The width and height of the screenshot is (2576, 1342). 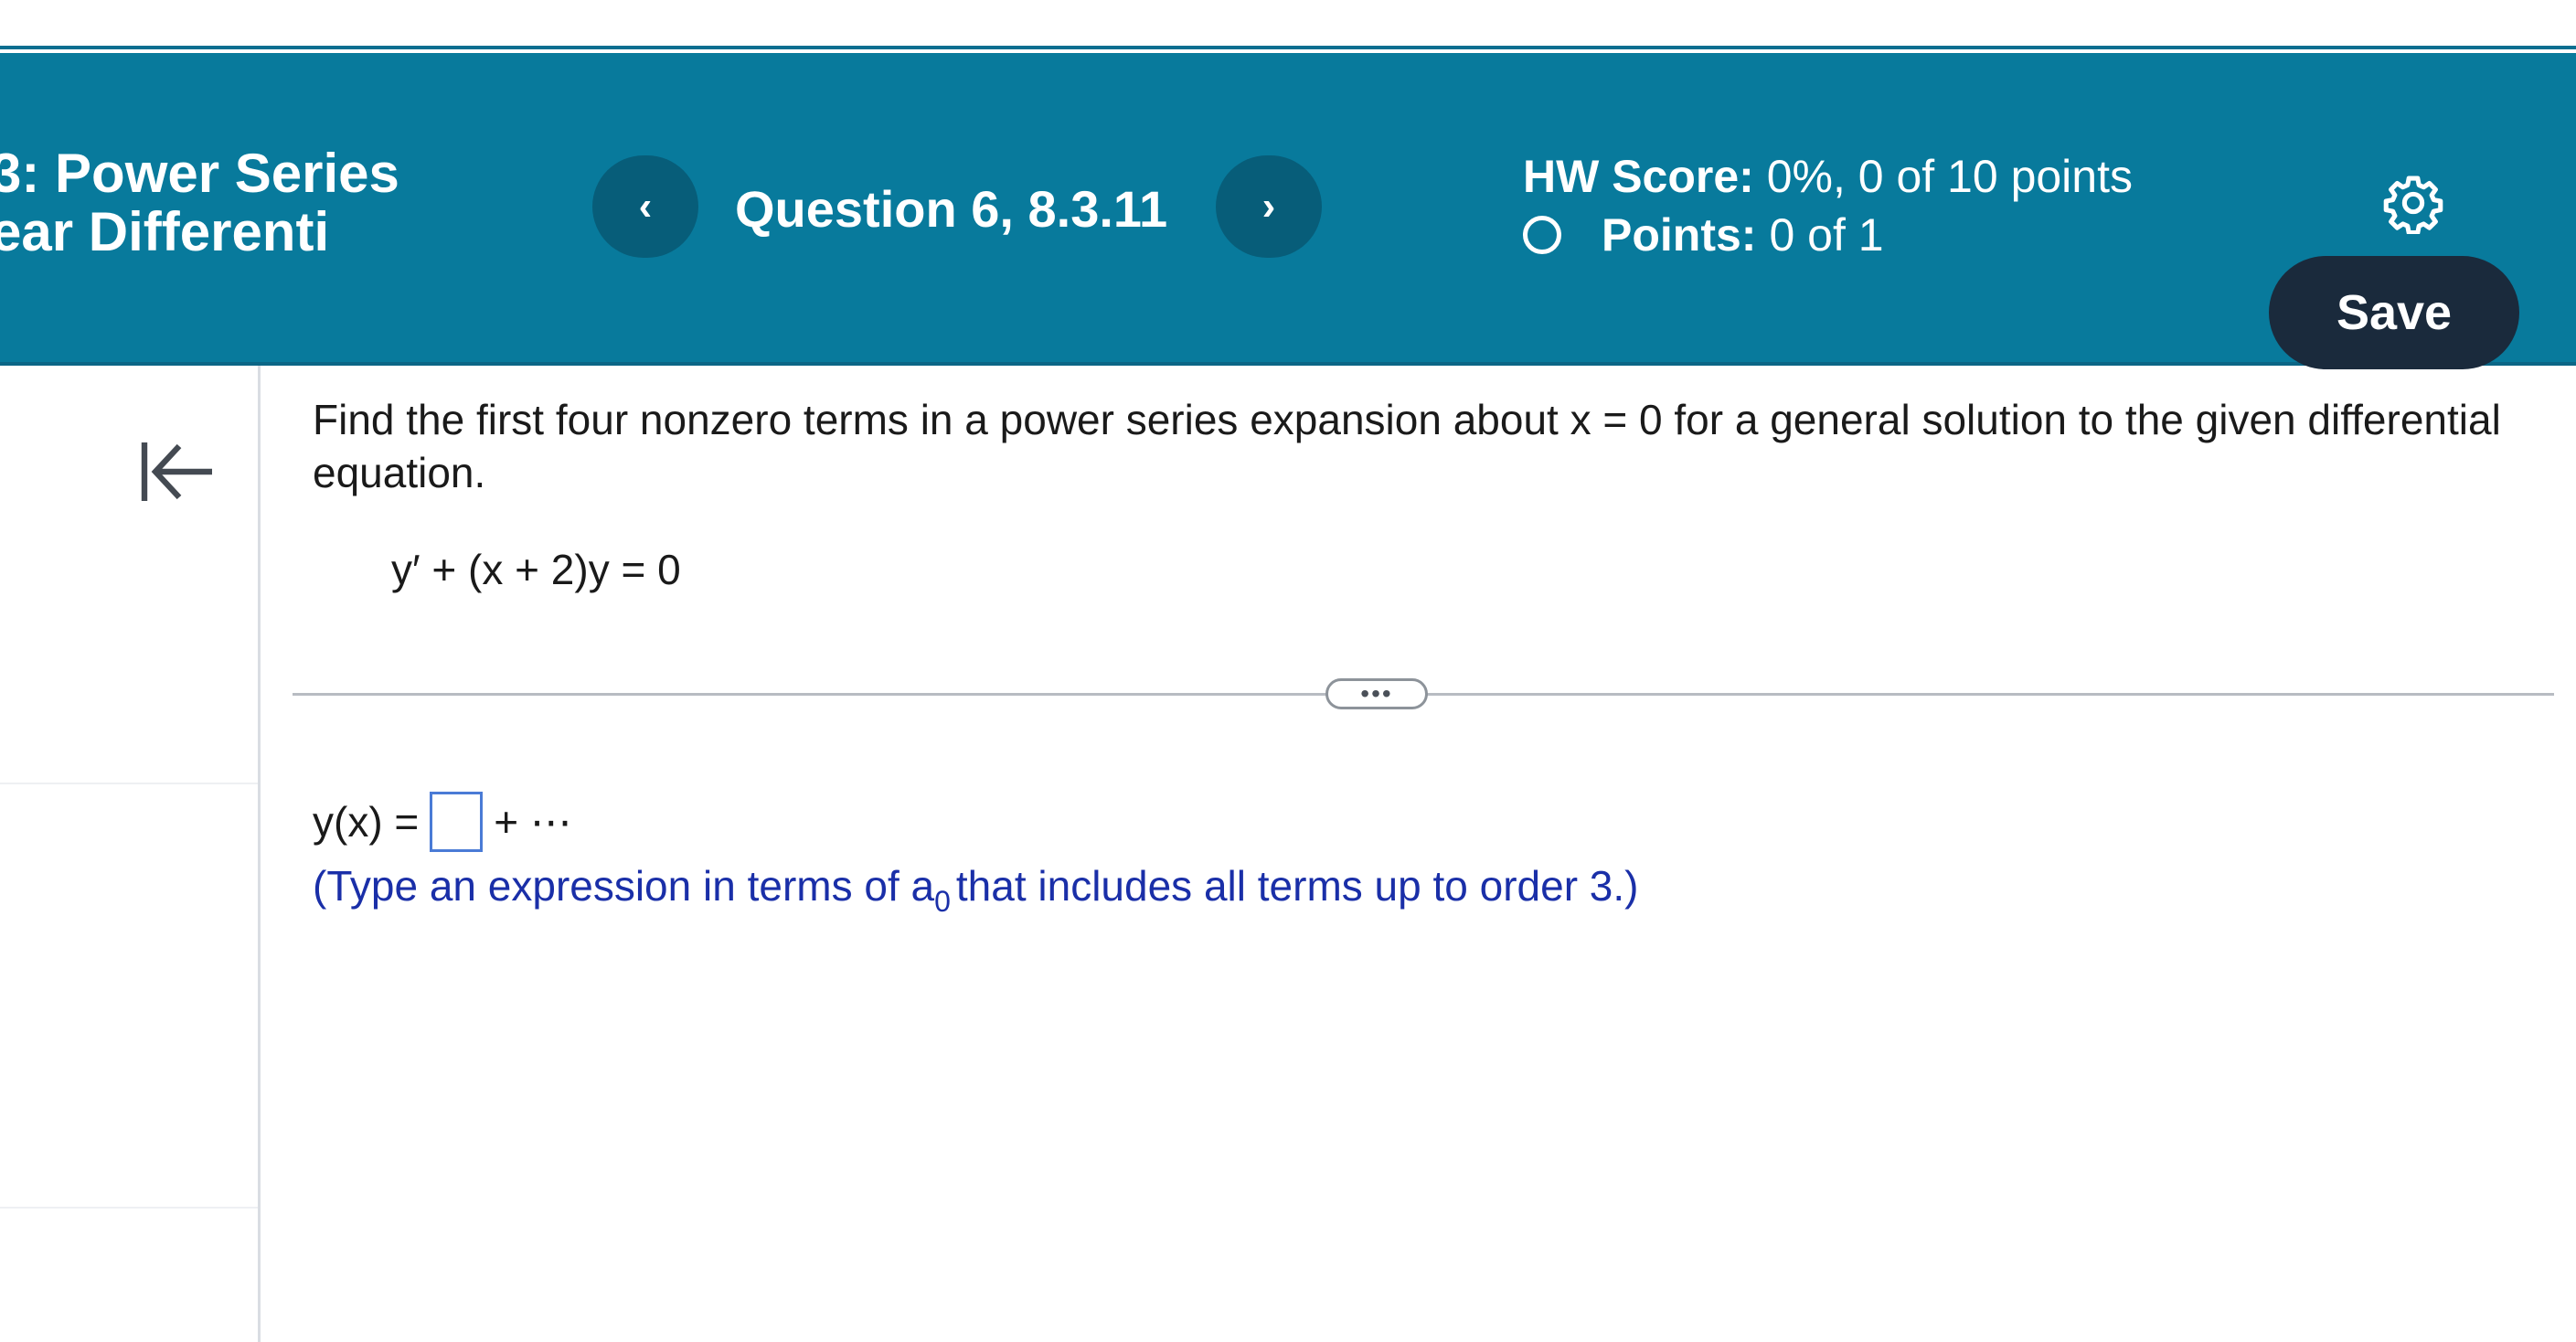 I want to click on answer-row: y(x) = + ⋯, so click(x=442, y=822).